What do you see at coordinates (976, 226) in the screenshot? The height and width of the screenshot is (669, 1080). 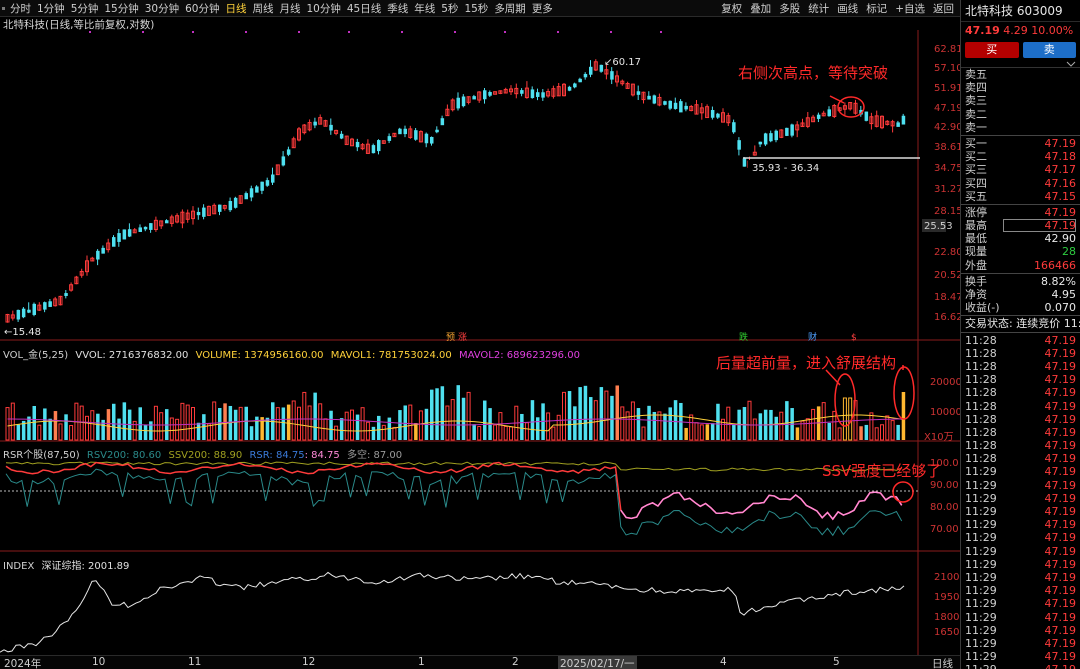 I see `stat-row-label: 最高` at bounding box center [976, 226].